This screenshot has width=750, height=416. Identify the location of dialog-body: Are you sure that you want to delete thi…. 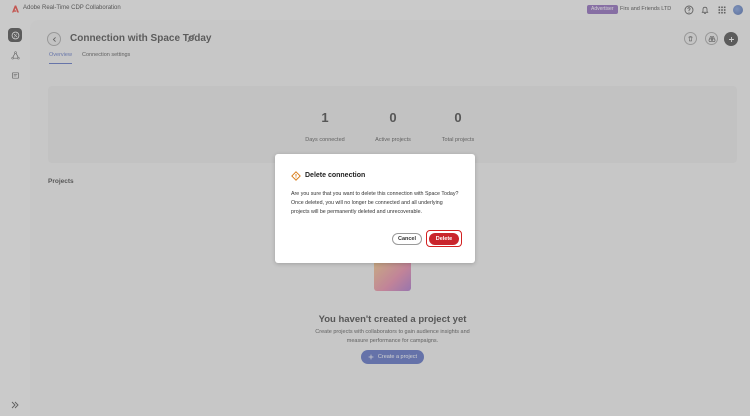
(375, 203).